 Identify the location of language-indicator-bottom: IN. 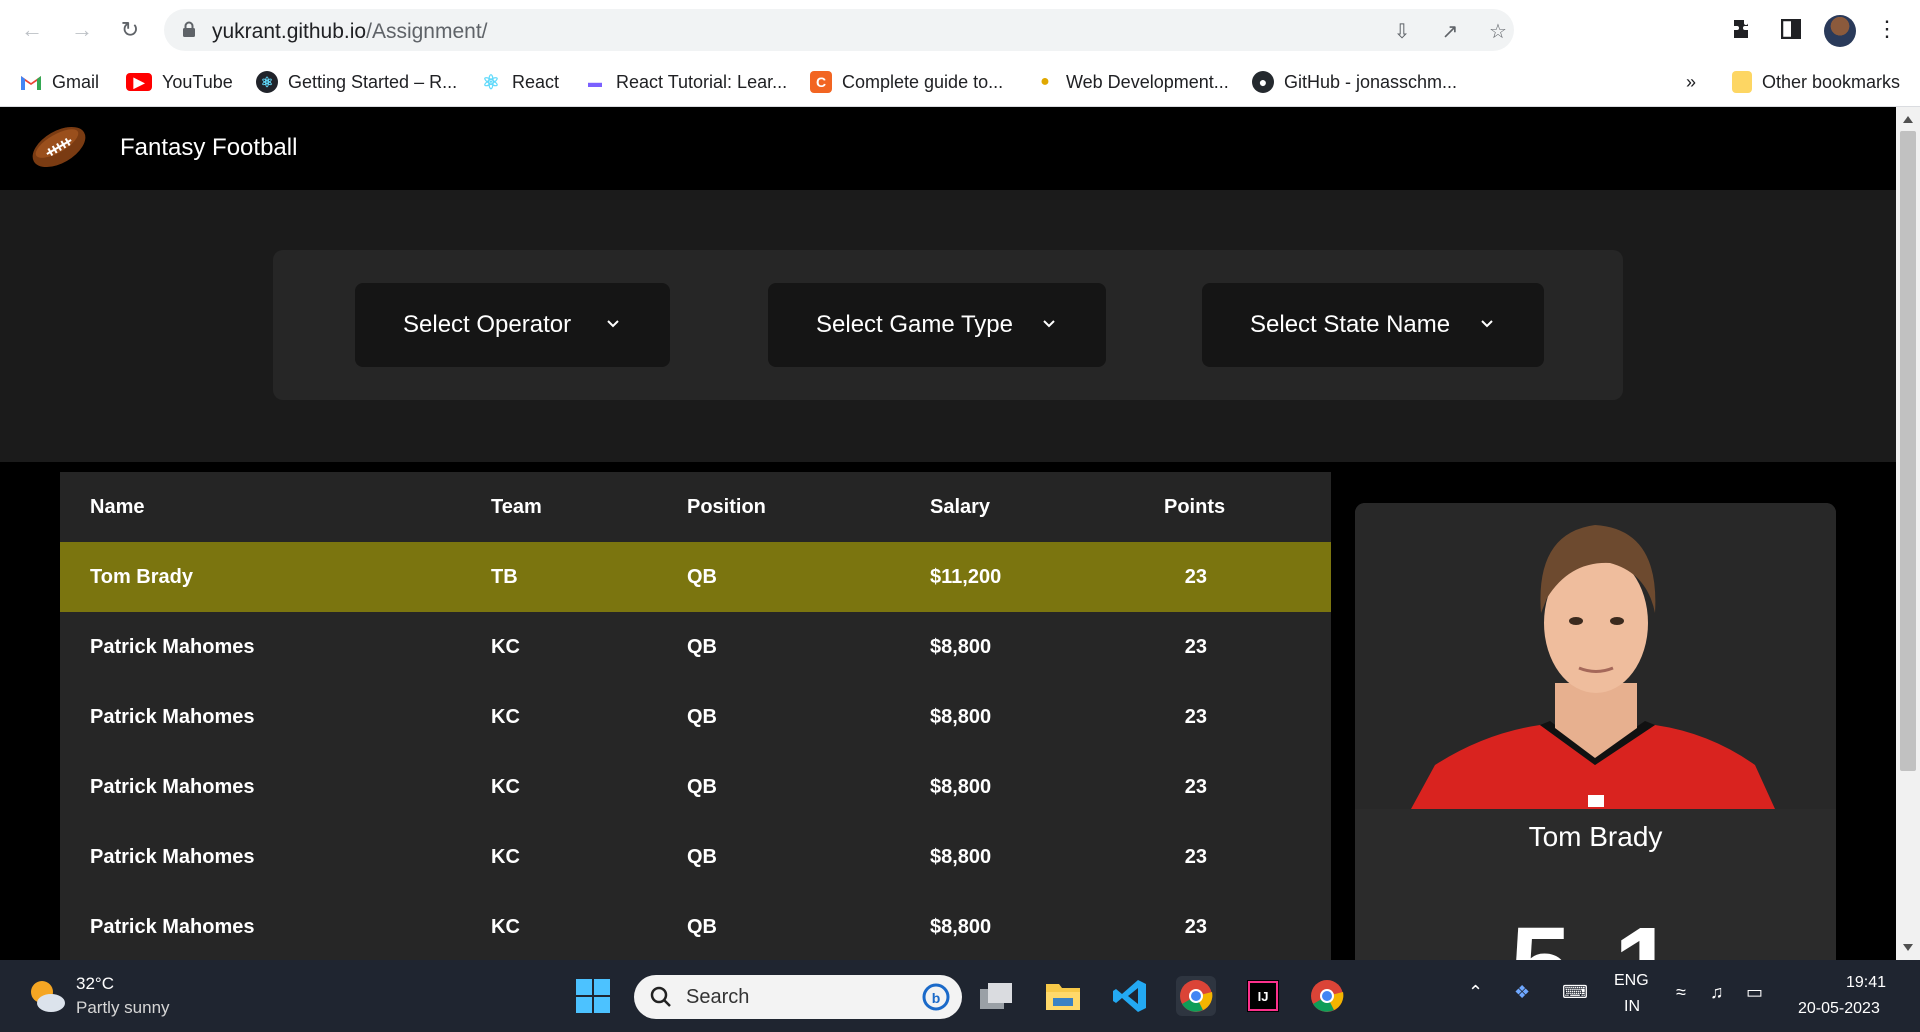
(1632, 1007).